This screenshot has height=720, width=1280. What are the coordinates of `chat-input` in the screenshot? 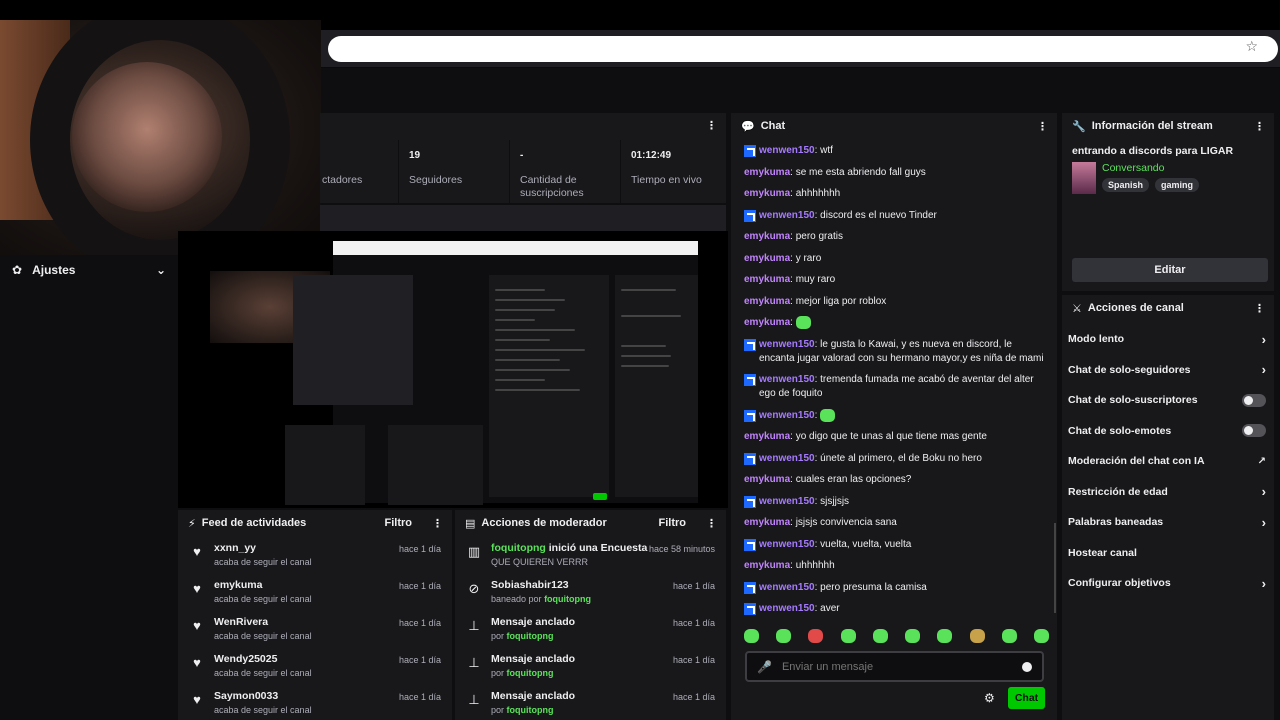 It's located at (896, 666).